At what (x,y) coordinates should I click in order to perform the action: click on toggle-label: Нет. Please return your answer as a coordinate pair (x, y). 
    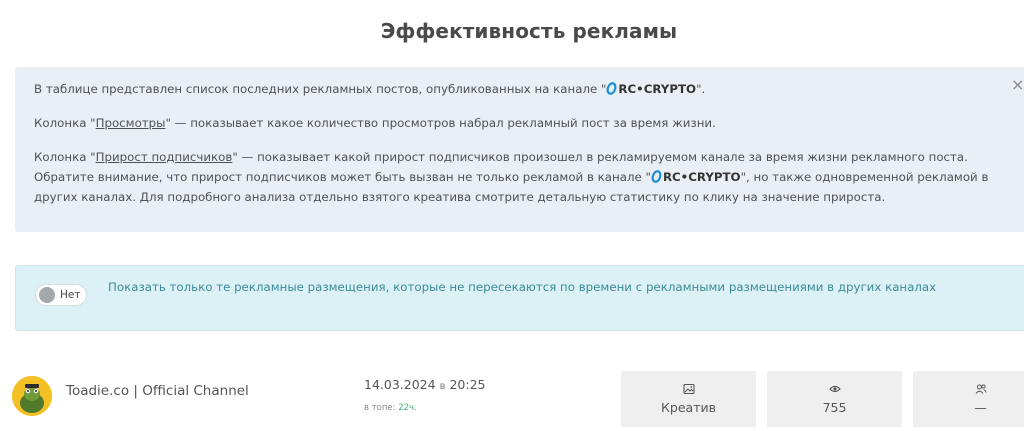
    Looking at the image, I should click on (70, 295).